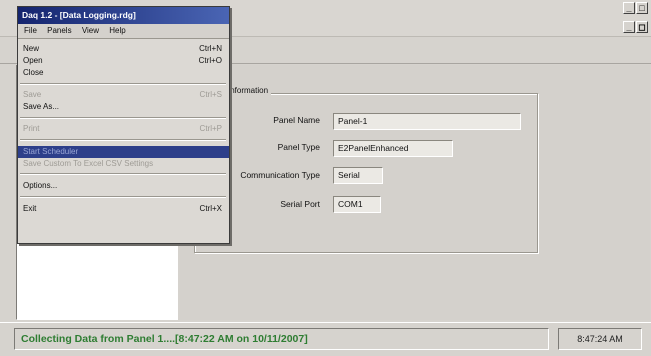 This screenshot has width=651, height=356. What do you see at coordinates (123, 95) in the screenshot?
I see `menu-item-save: Save Ctrl+S` at bounding box center [123, 95].